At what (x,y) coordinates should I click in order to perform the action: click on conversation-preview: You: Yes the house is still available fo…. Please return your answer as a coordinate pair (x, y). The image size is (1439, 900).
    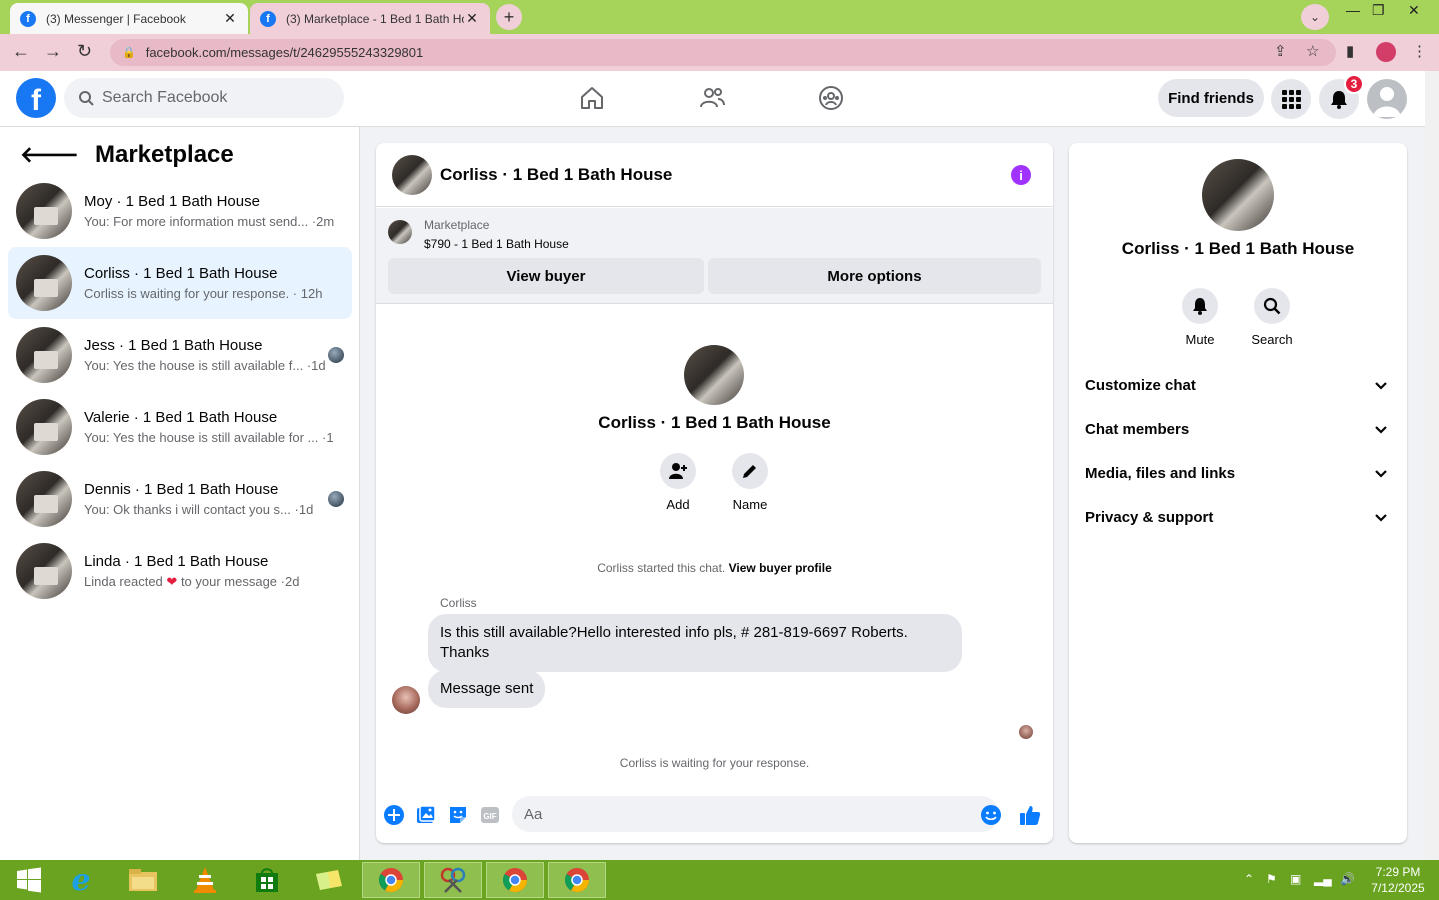
    Looking at the image, I should click on (209, 437).